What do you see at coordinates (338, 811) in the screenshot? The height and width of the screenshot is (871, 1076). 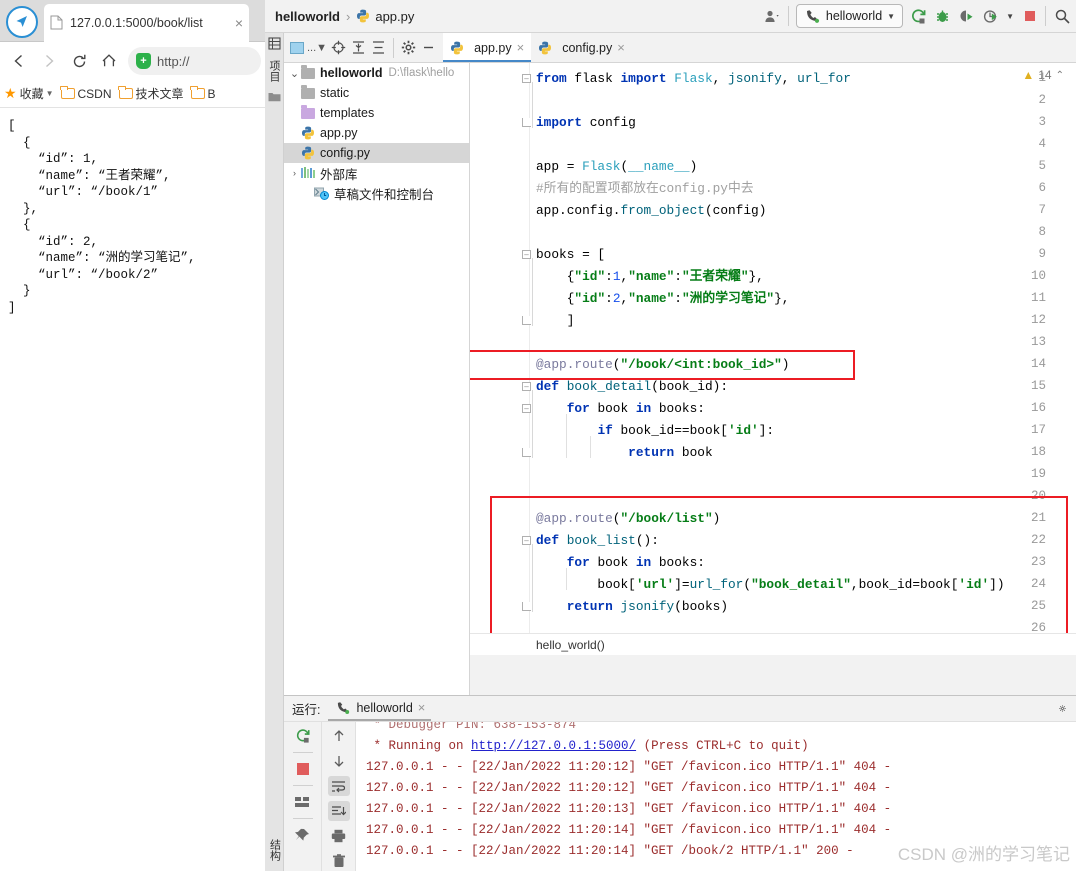 I see `scroll-to-end-icon` at bounding box center [338, 811].